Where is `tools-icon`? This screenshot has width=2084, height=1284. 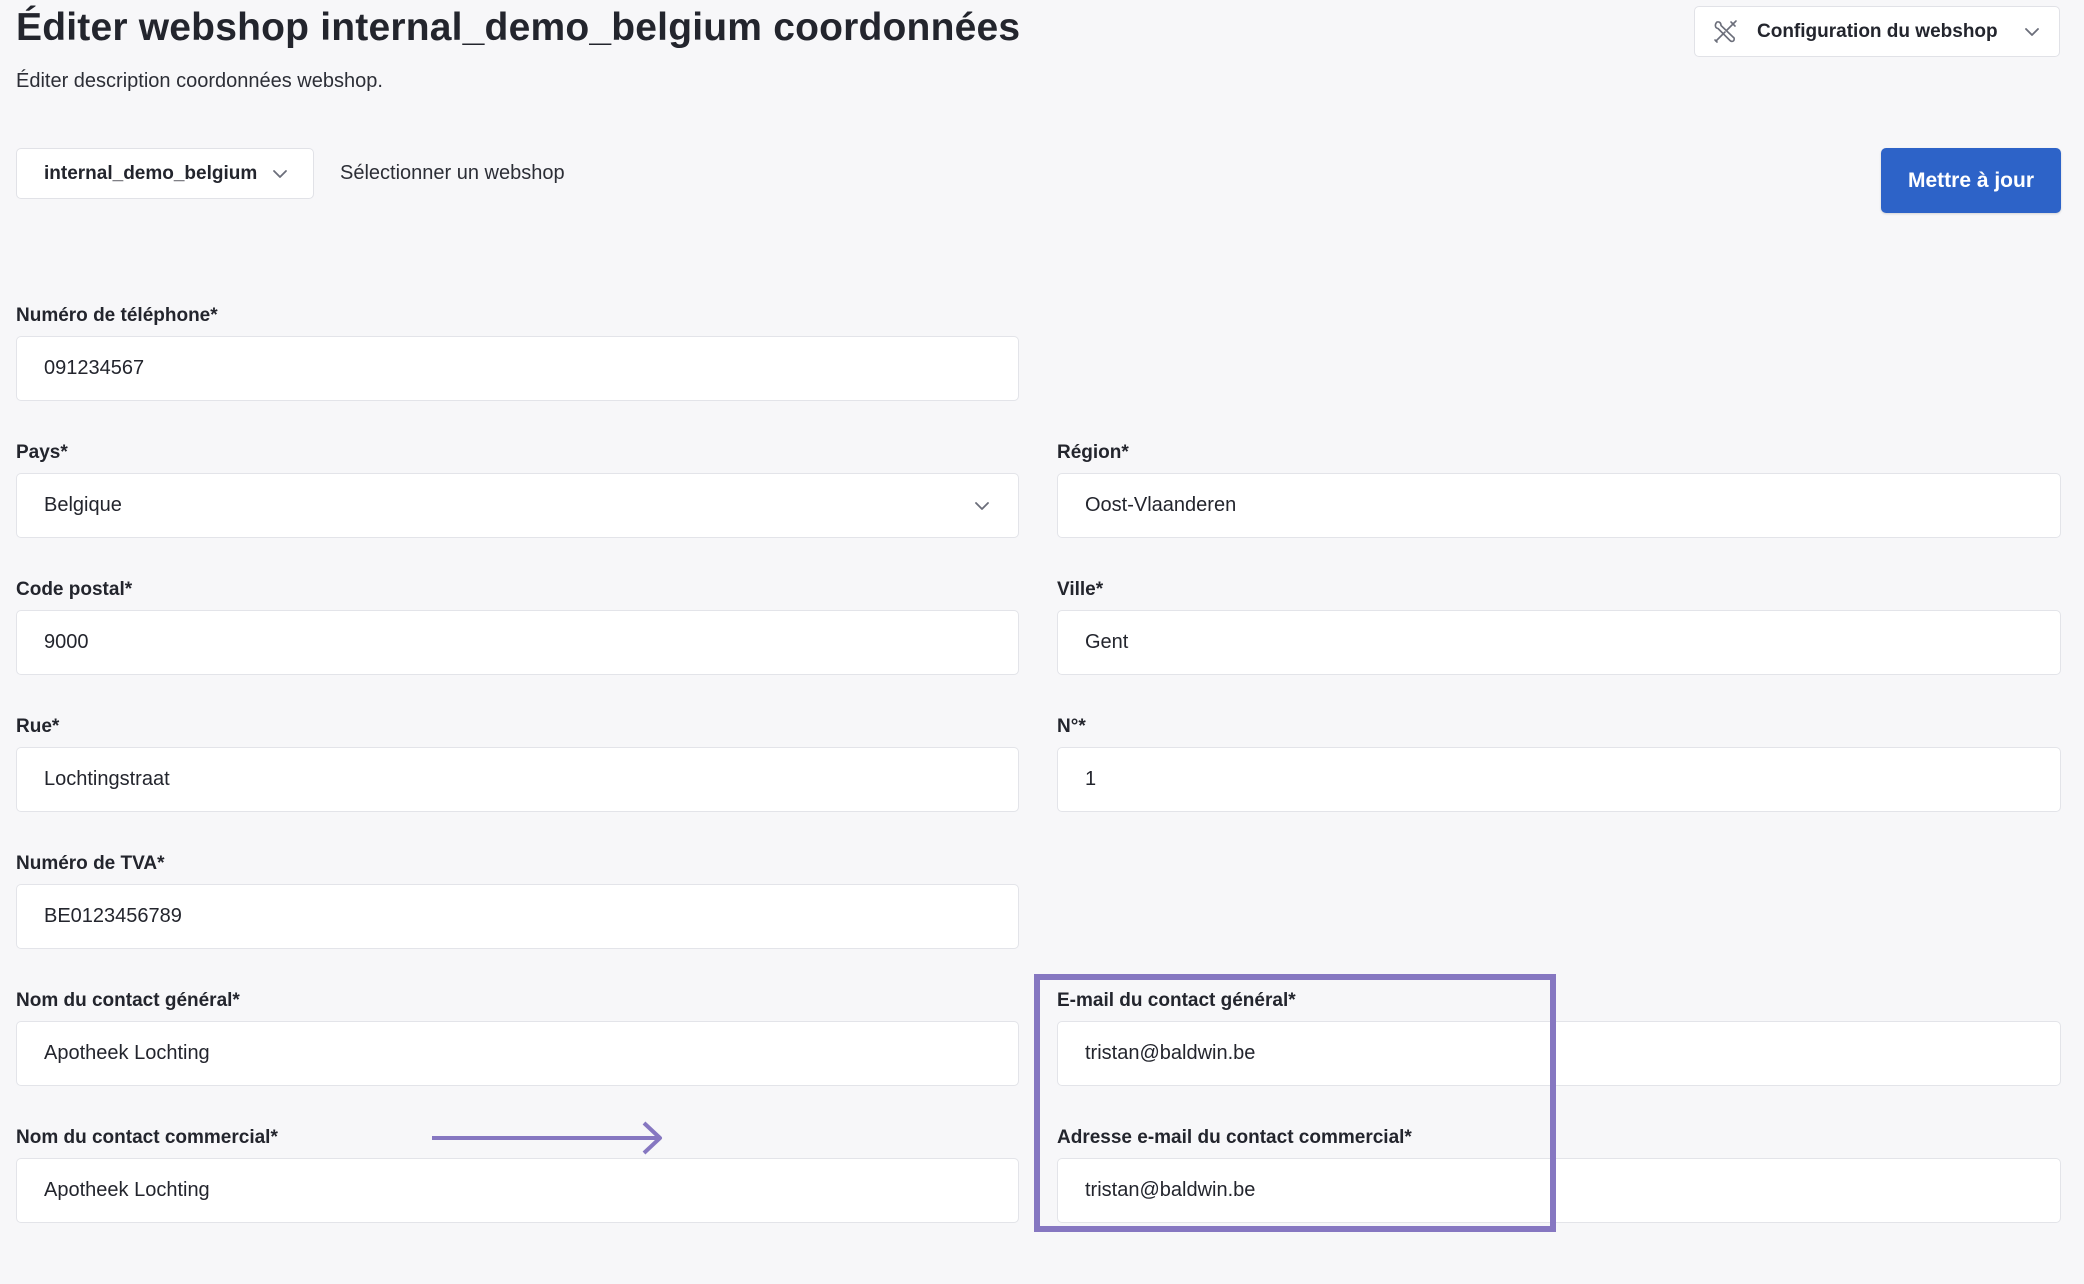 tools-icon is located at coordinates (1725, 31).